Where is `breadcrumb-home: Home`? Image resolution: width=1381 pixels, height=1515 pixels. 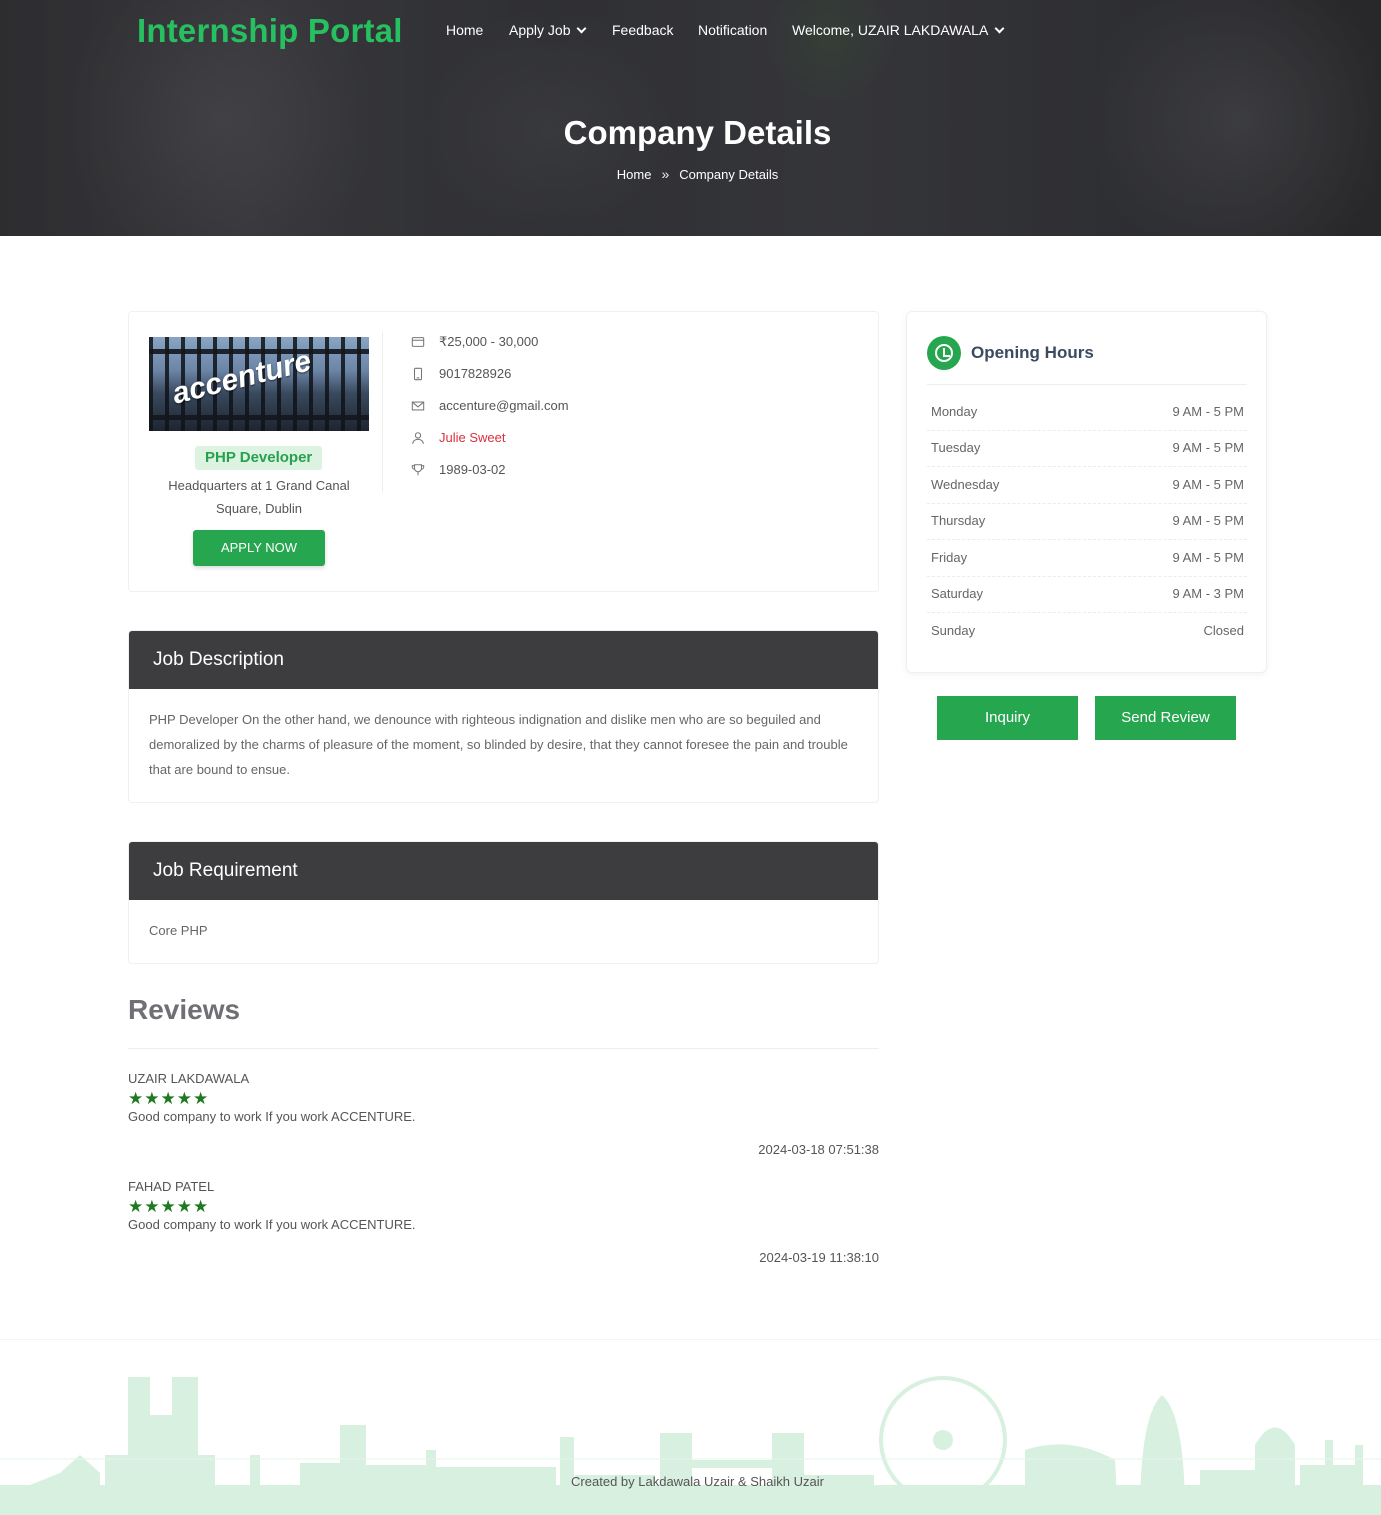
breadcrumb-home: Home is located at coordinates (634, 174).